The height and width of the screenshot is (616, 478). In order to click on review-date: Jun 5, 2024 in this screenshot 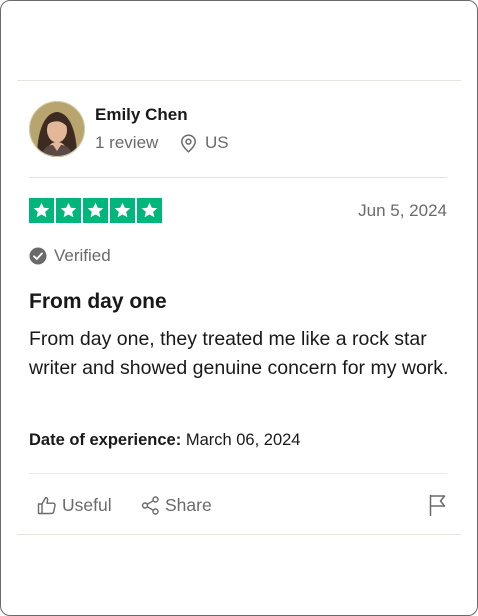, I will do `click(402, 210)`.